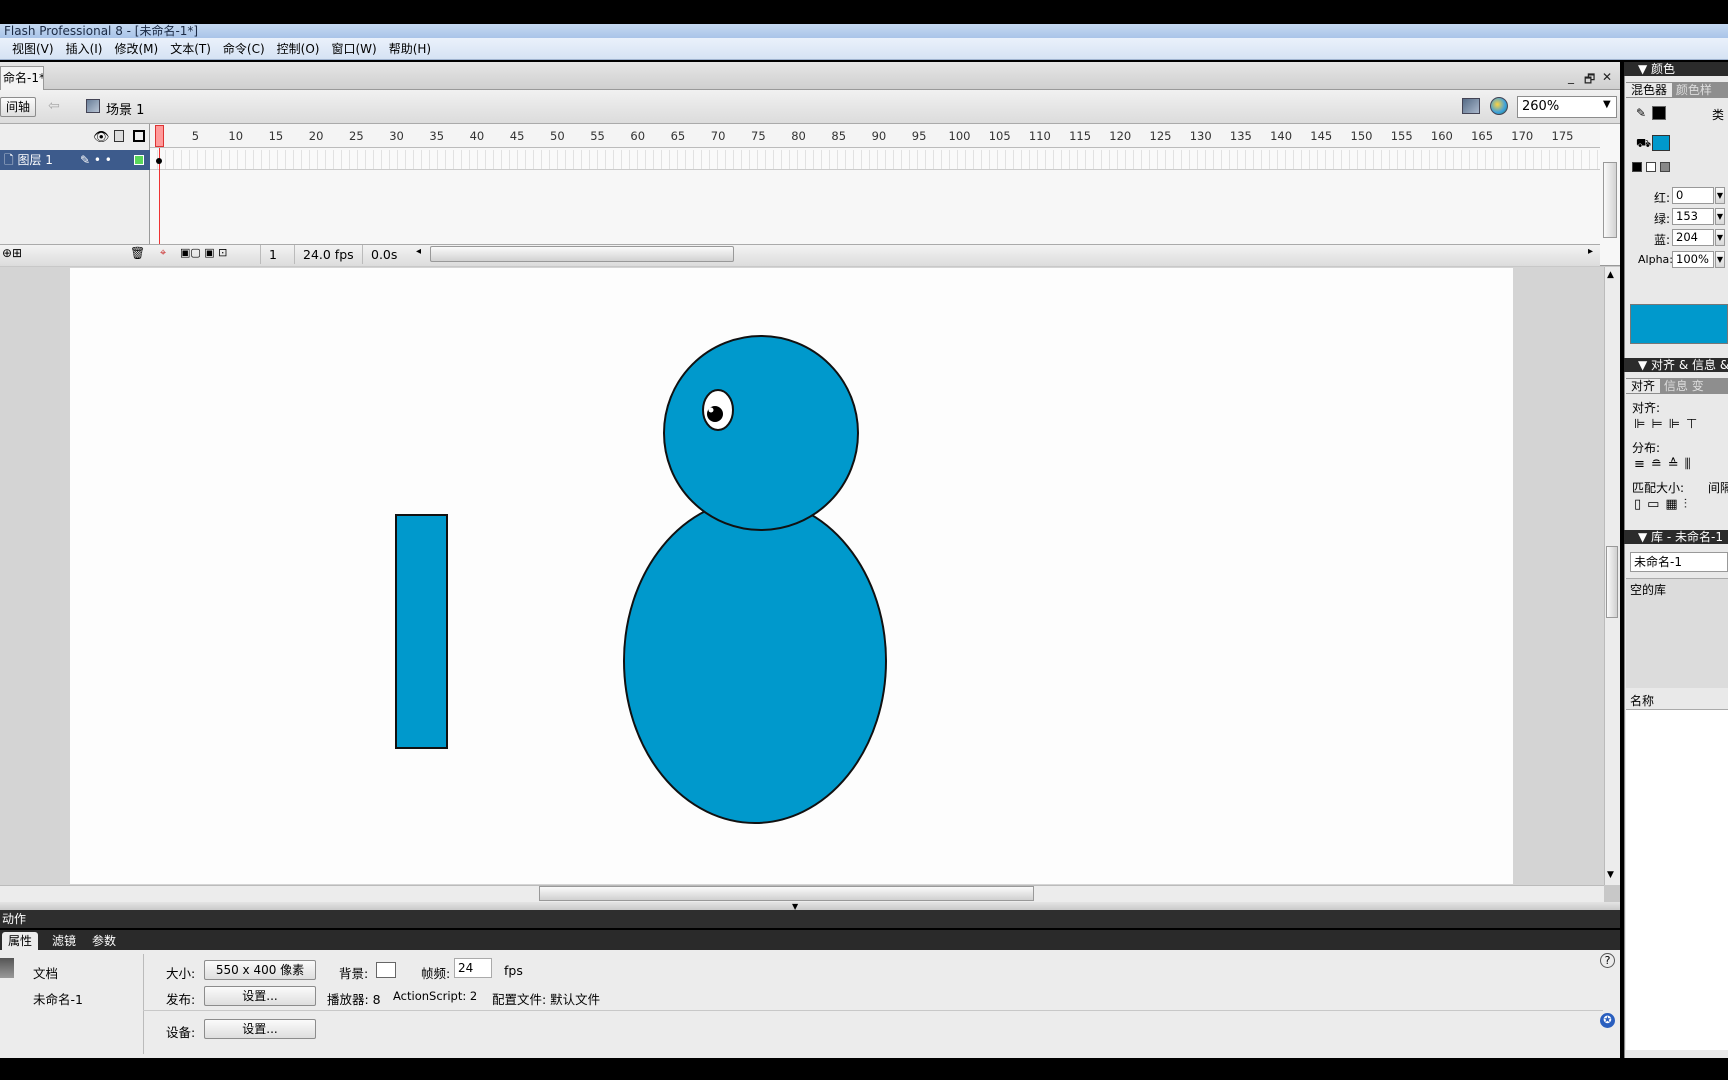  Describe the element at coordinates (1522, 136) in the screenshot. I see `ruler-tick: 170` at that location.